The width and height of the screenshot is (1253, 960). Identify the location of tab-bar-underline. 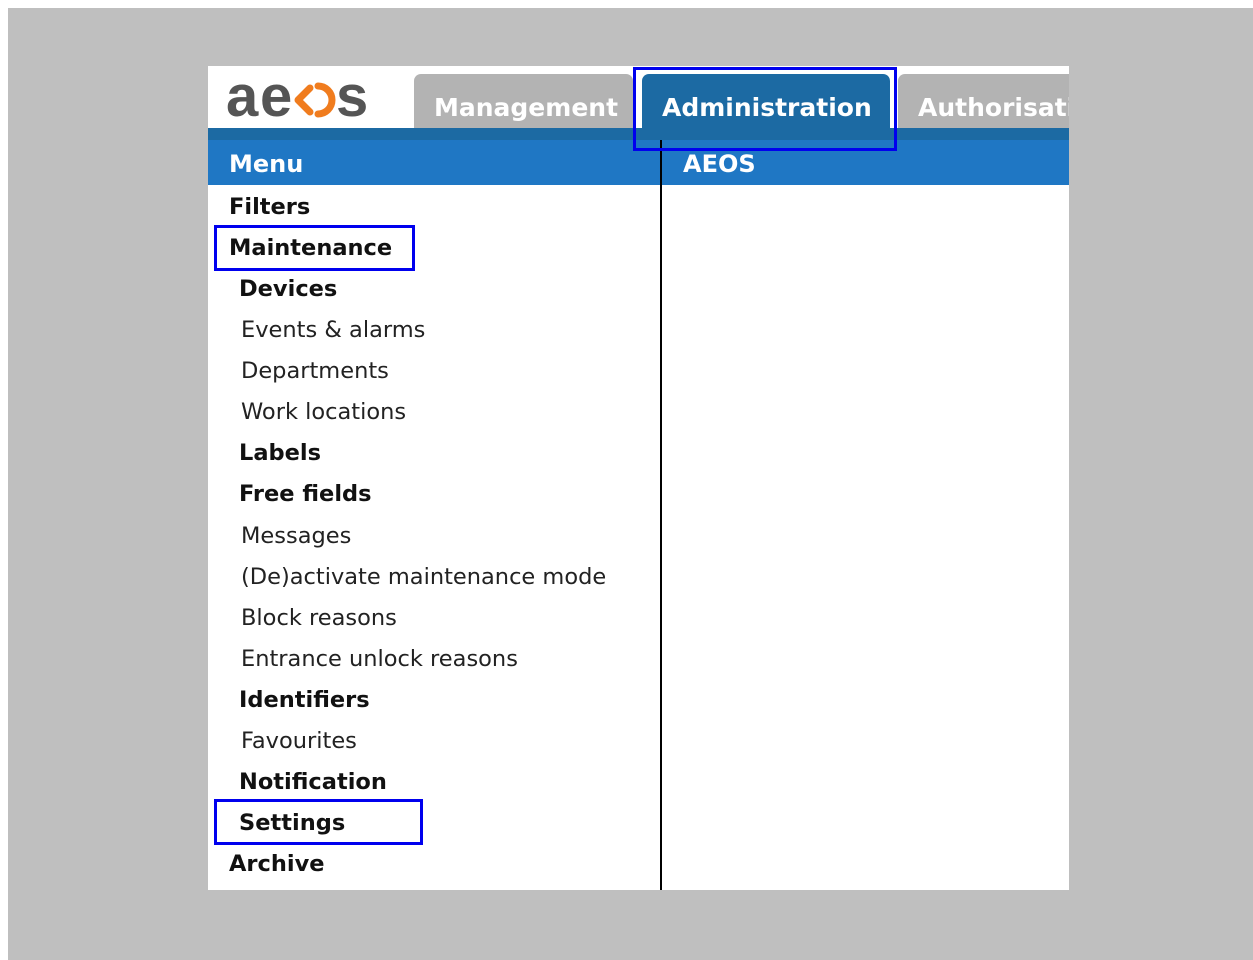
(638, 134).